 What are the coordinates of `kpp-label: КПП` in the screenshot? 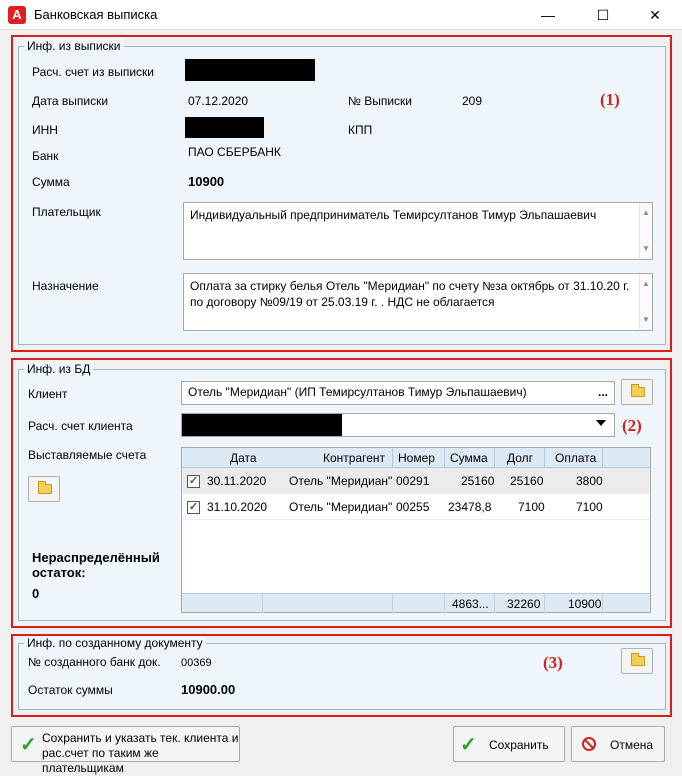 It's located at (360, 130).